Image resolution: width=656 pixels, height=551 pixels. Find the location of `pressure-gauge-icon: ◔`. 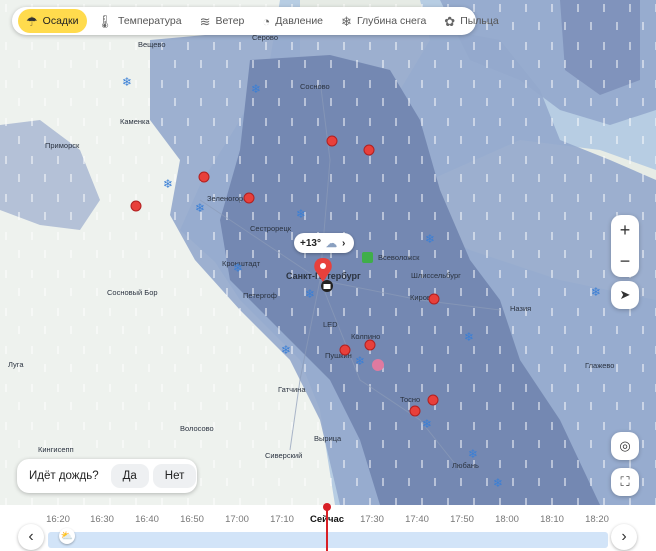

pressure-gauge-icon: ◔ is located at coordinates (266, 21).